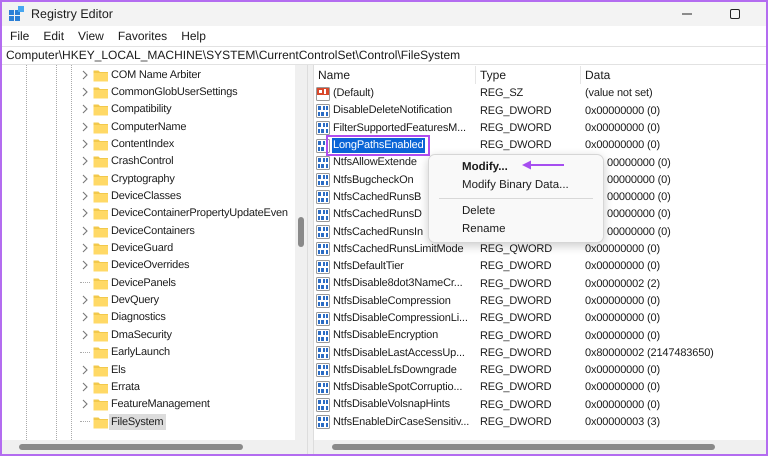  What do you see at coordinates (200, 213) in the screenshot?
I see `tree-item: DeviceContainerPropertyUpdateEven` at bounding box center [200, 213].